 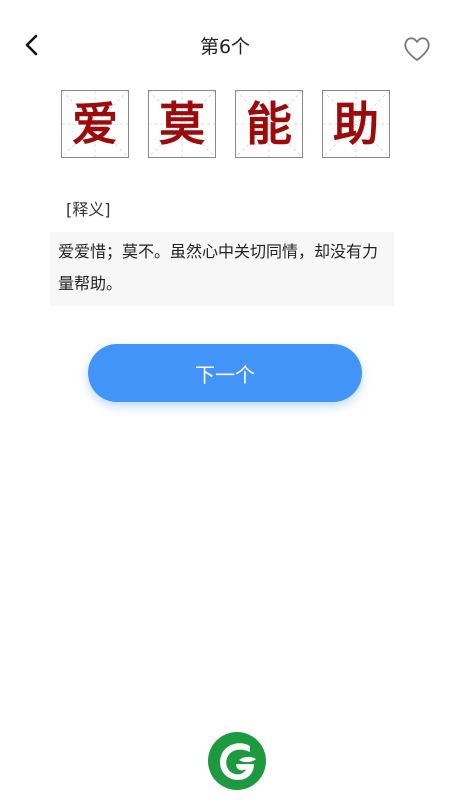 I want to click on idiom-char-box: 莫, so click(x=182, y=124).